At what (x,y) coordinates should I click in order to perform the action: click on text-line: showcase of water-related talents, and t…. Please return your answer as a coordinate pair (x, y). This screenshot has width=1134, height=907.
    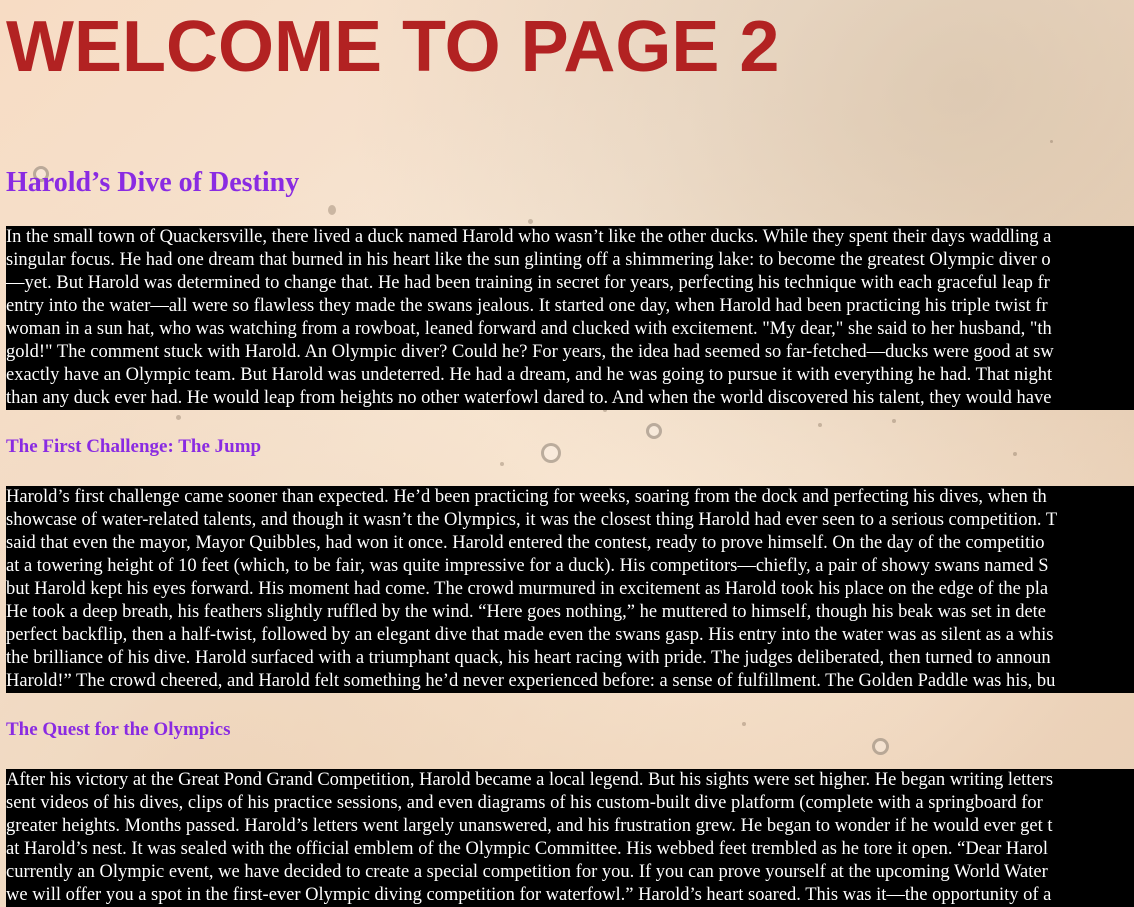
    Looking at the image, I should click on (532, 520).